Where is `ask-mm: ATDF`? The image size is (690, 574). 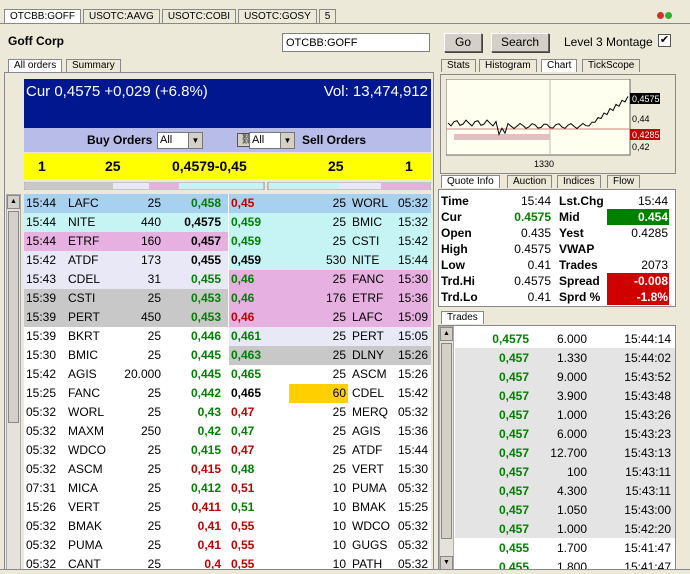 ask-mm: ATDF is located at coordinates (367, 450).